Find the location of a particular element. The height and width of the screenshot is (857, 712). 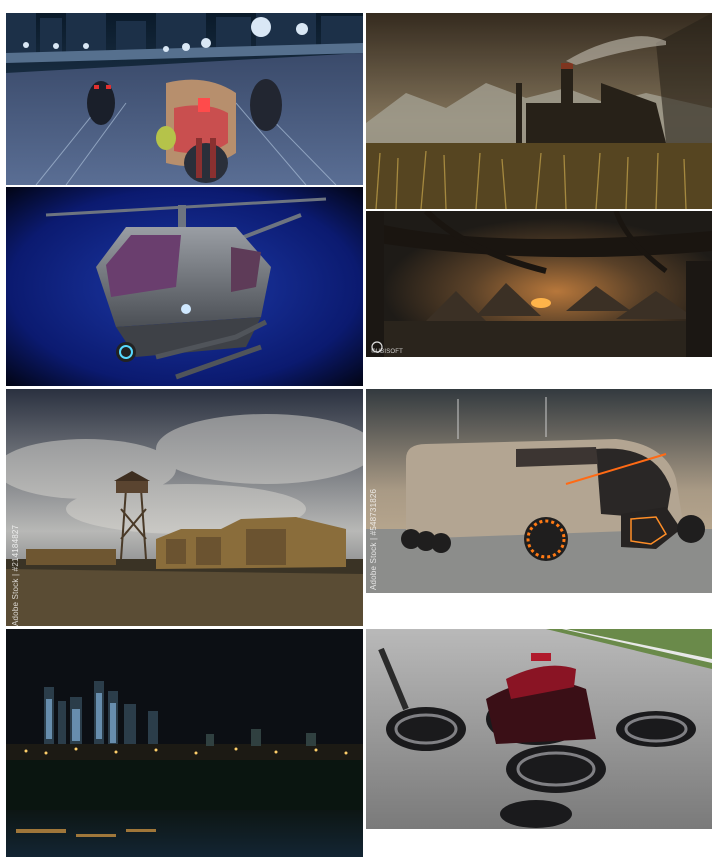

watchtower-image is located at coordinates (184, 507).